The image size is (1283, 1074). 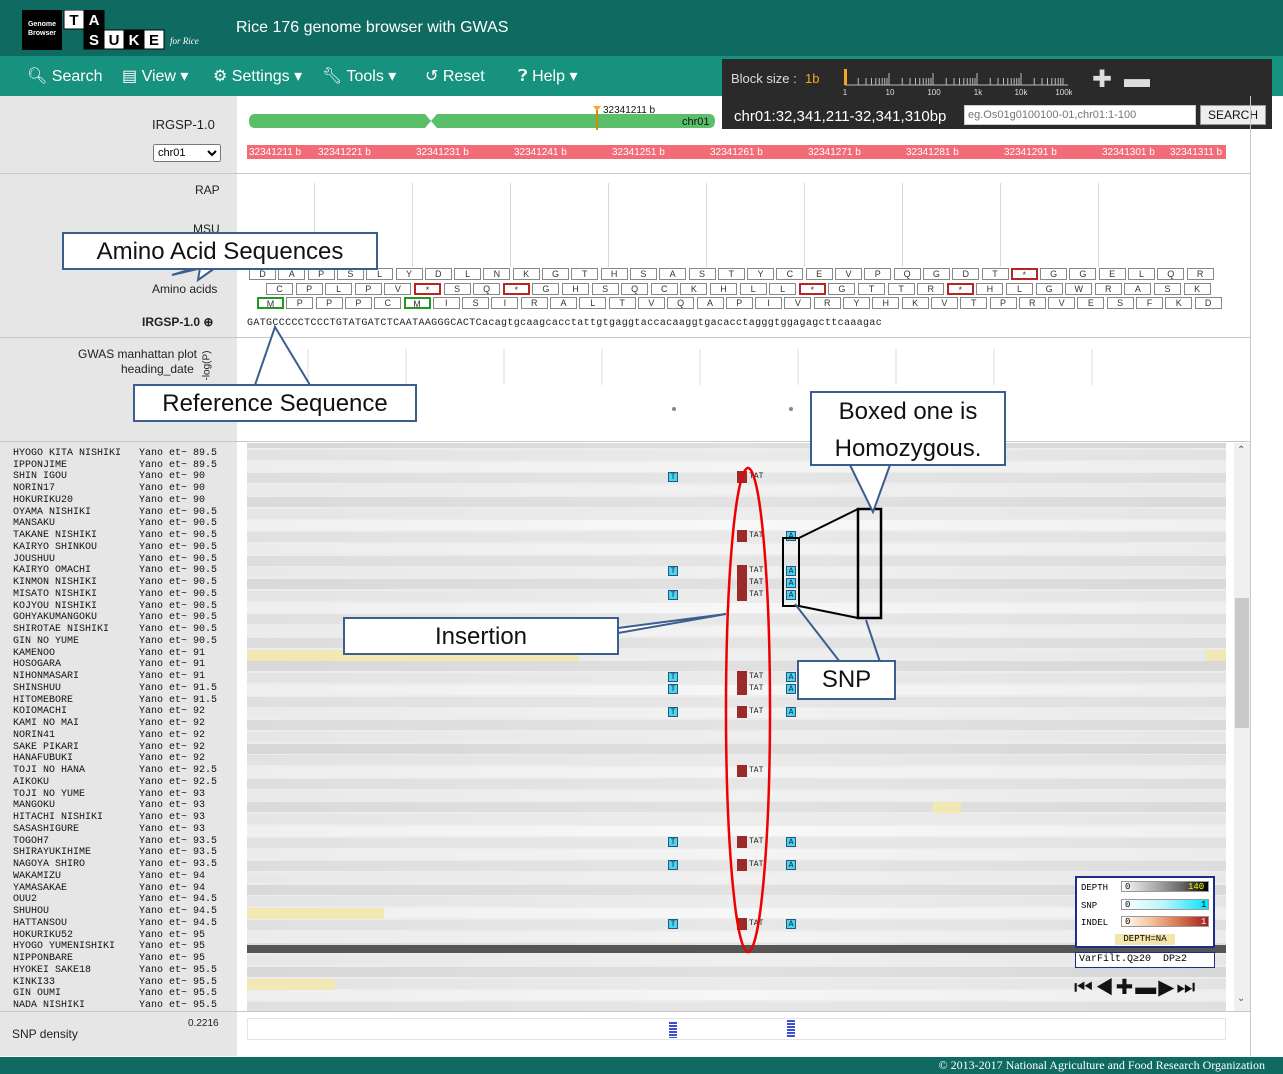 What do you see at coordinates (547, 76) in the screenshot?
I see `nav-help: ❓︎ Help ▾` at bounding box center [547, 76].